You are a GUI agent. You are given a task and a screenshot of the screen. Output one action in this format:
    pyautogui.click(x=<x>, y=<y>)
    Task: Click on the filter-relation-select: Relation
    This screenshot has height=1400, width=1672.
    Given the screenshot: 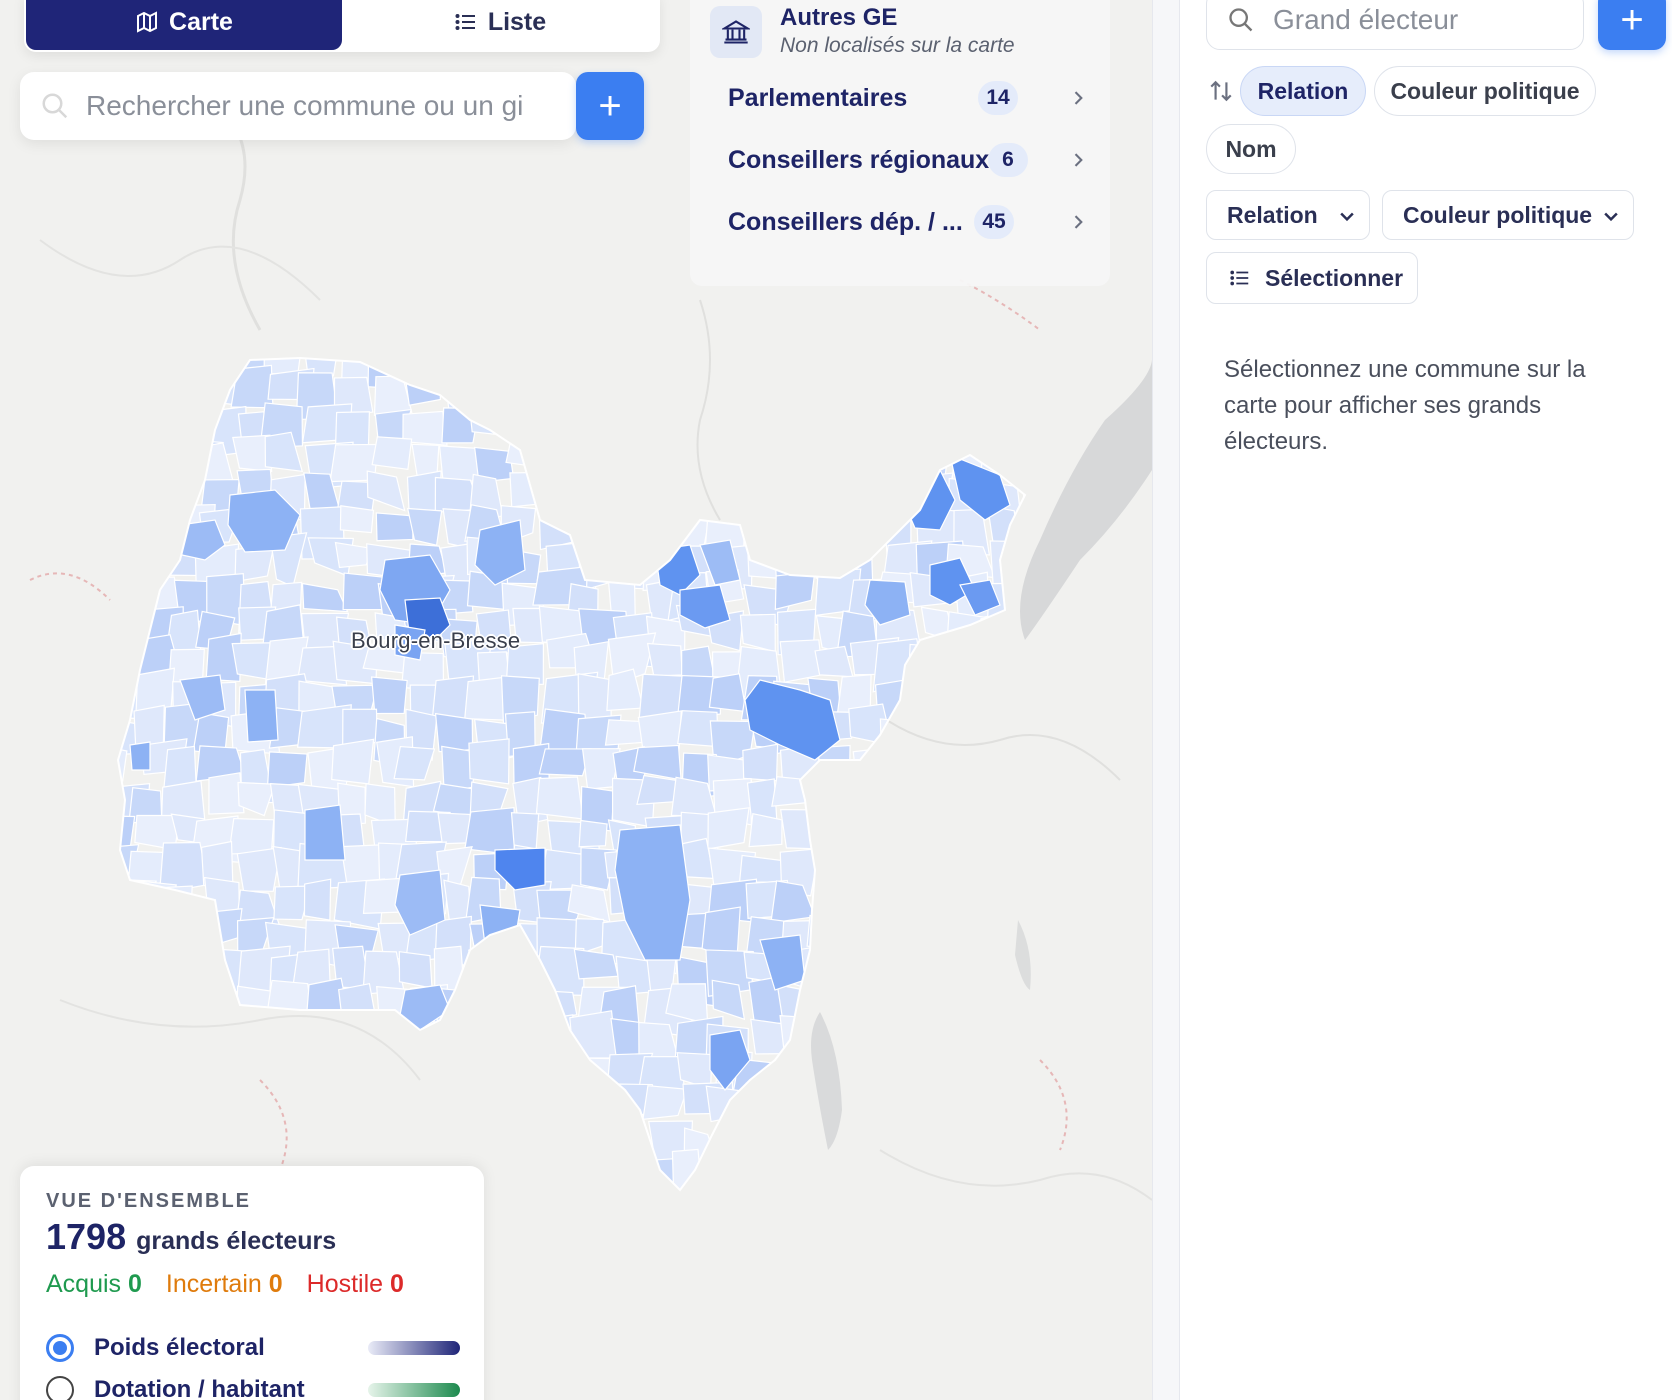 What is the action you would take?
    pyautogui.click(x=1288, y=215)
    